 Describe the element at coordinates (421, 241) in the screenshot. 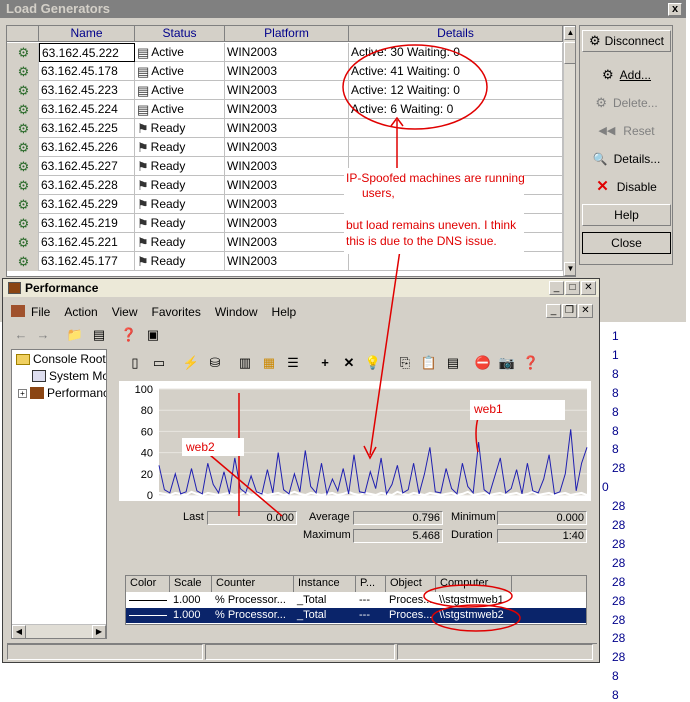

I see `annotation-line-4: this is due to the DNS issue.` at that location.